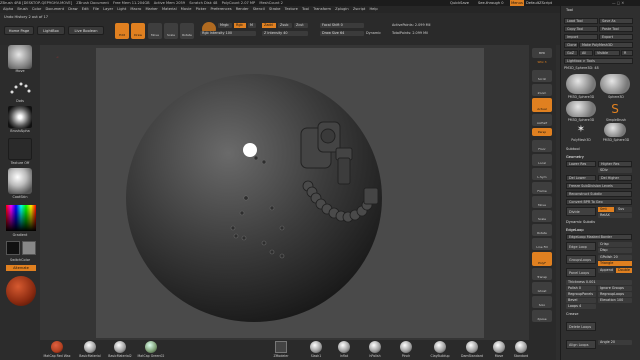 The width and height of the screenshot is (640, 360). I want to click on rgb-intensity-slider: Rgb Intensity 100, so click(228, 33).